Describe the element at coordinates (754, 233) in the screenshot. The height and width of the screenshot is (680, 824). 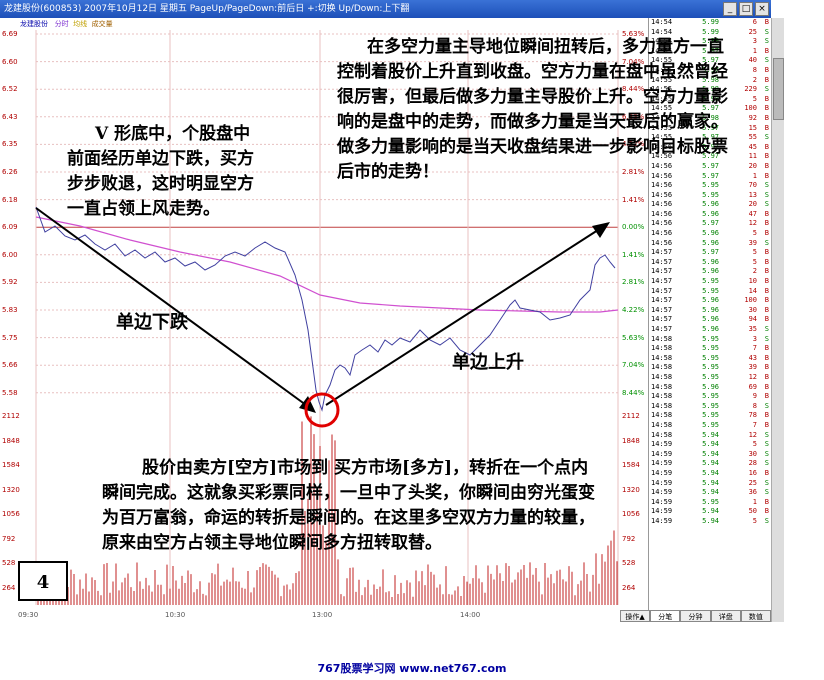
I see `tick-volume: 5` at that location.